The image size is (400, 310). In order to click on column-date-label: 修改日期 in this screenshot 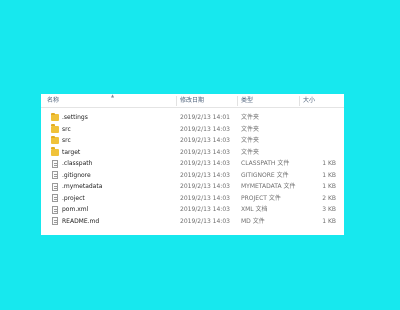, I will do `click(192, 100)`.